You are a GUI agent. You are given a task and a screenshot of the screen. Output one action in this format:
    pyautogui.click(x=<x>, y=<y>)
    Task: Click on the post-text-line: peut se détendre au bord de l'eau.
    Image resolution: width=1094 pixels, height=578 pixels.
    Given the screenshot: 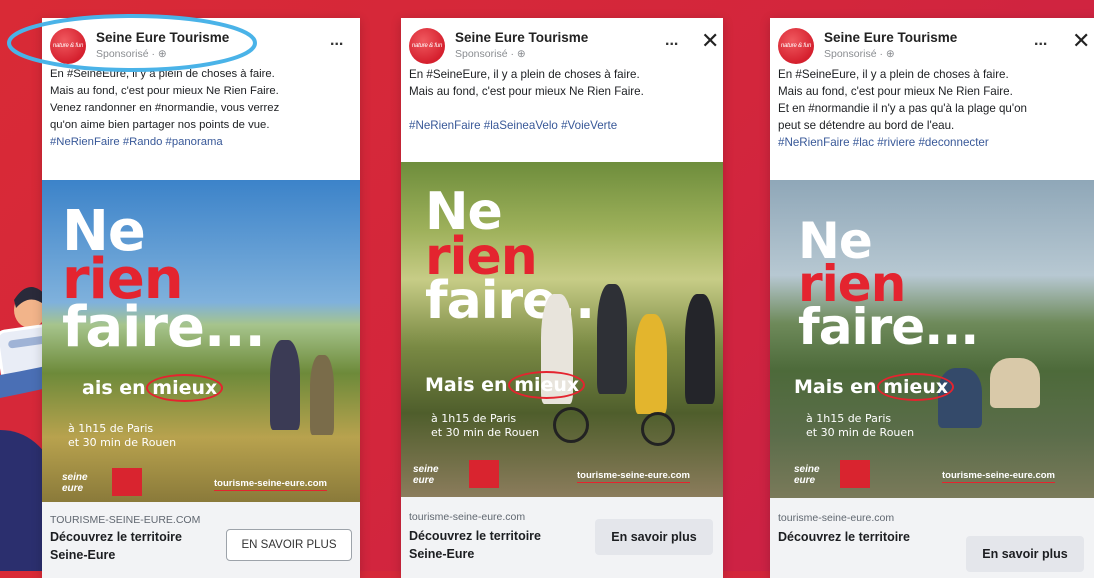 What is the action you would take?
    pyautogui.click(x=866, y=125)
    